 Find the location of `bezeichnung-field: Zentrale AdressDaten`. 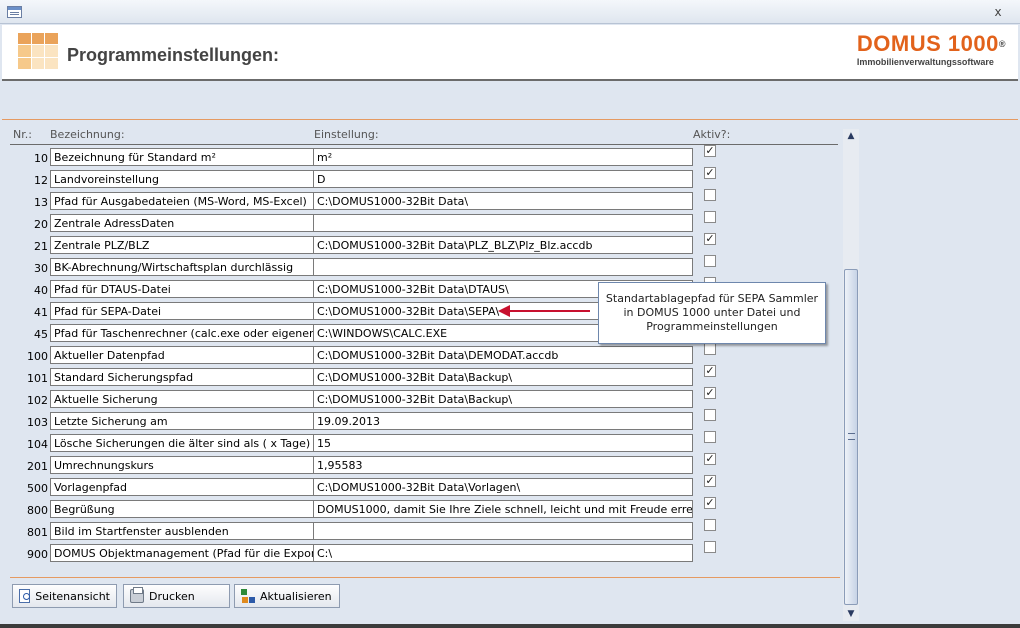

bezeichnung-field: Zentrale AdressDaten is located at coordinates (182, 223).